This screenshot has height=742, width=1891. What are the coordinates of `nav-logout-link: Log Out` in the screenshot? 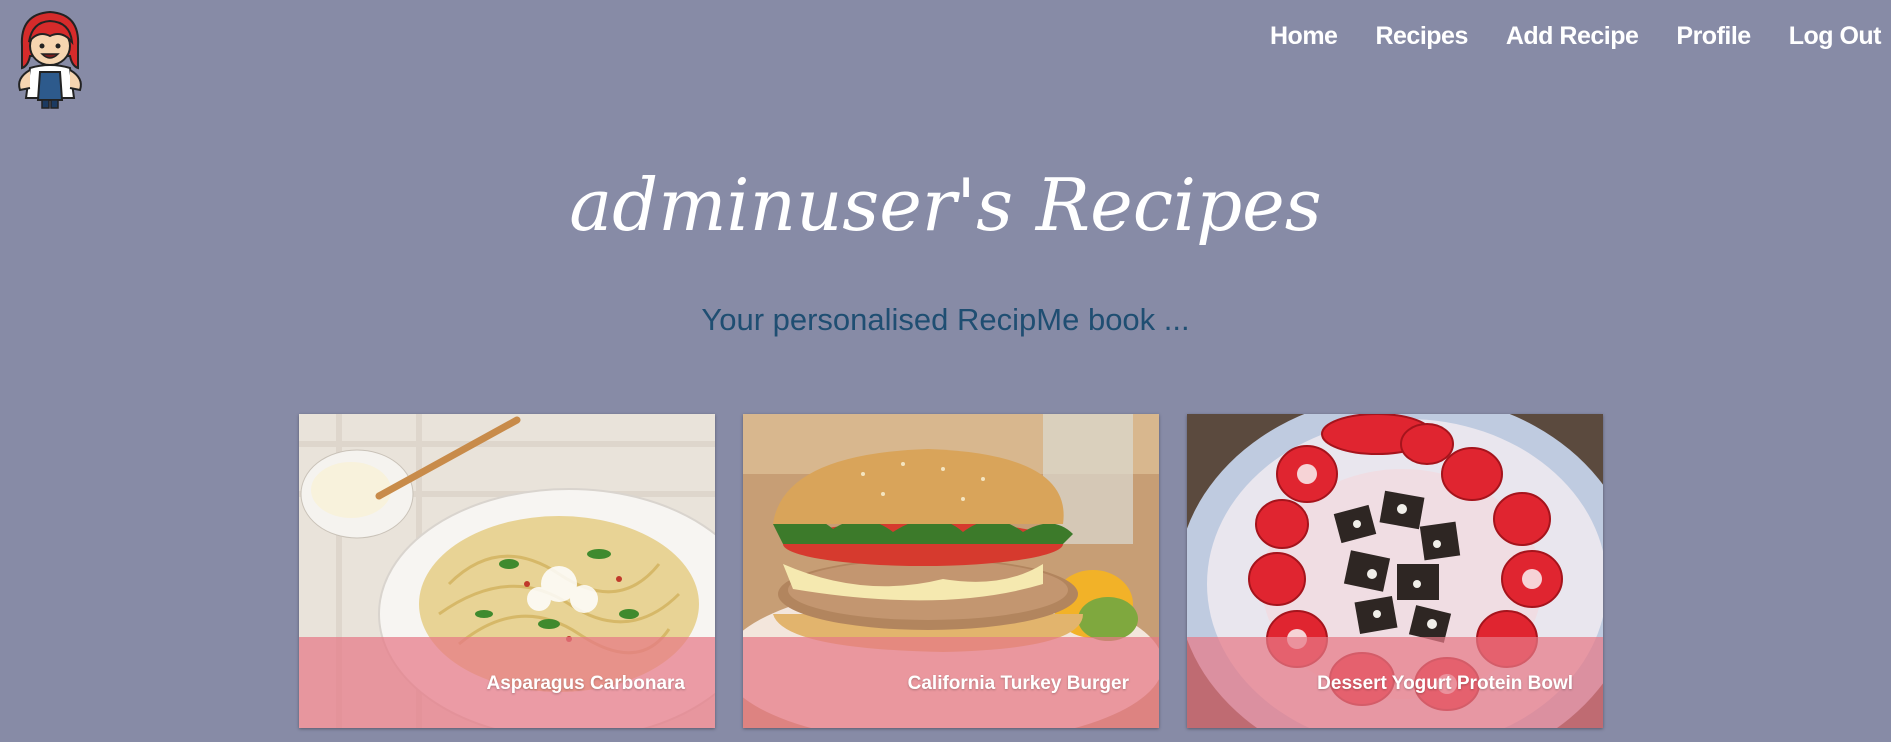 It's located at (1835, 36).